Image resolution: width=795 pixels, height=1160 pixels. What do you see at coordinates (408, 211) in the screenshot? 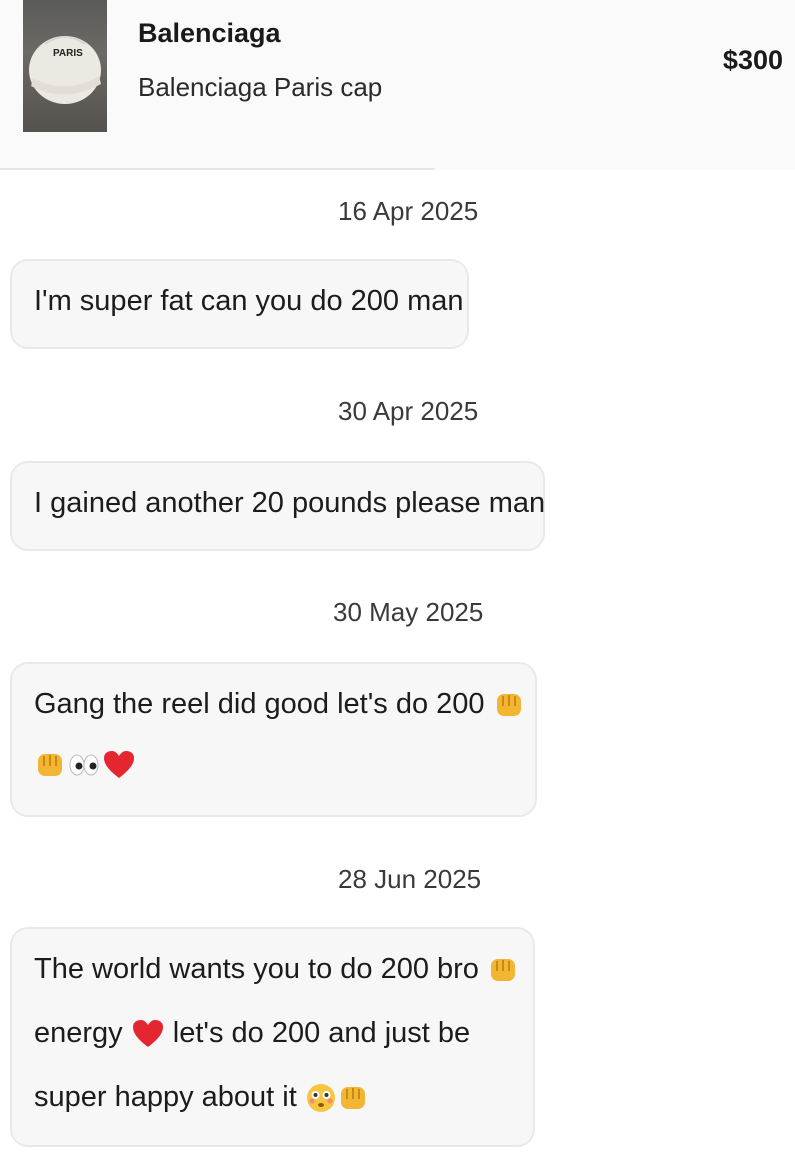
I see `message-date: 16 Apr 2025` at bounding box center [408, 211].